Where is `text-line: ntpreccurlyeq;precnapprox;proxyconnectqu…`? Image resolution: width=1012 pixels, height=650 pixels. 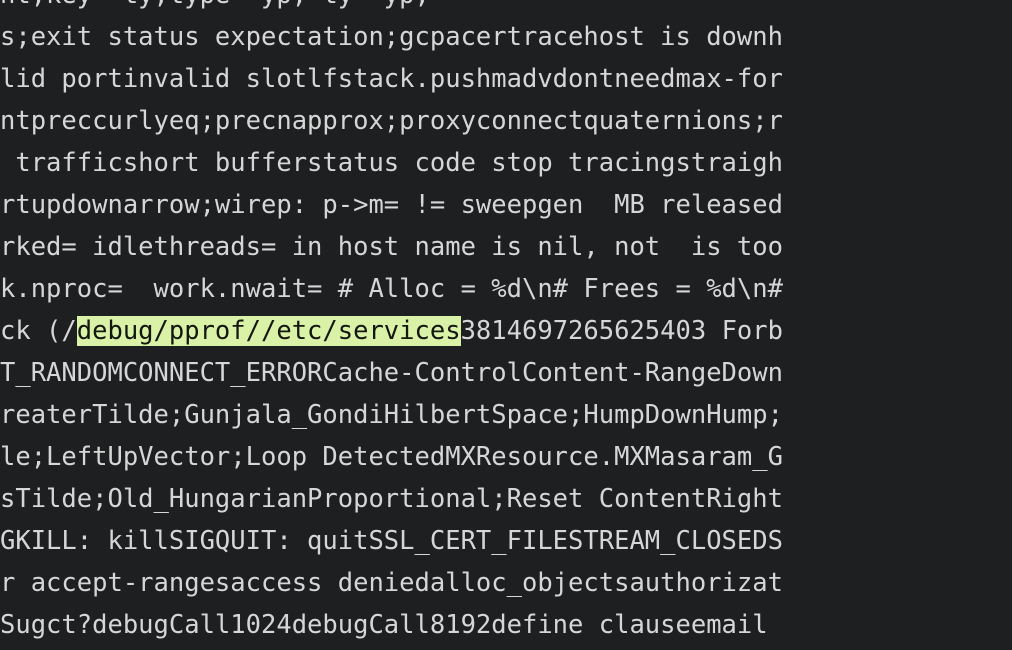
text-line: ntpreccurlyeq;precnapprox;proxyconnectqu… is located at coordinates (506, 121).